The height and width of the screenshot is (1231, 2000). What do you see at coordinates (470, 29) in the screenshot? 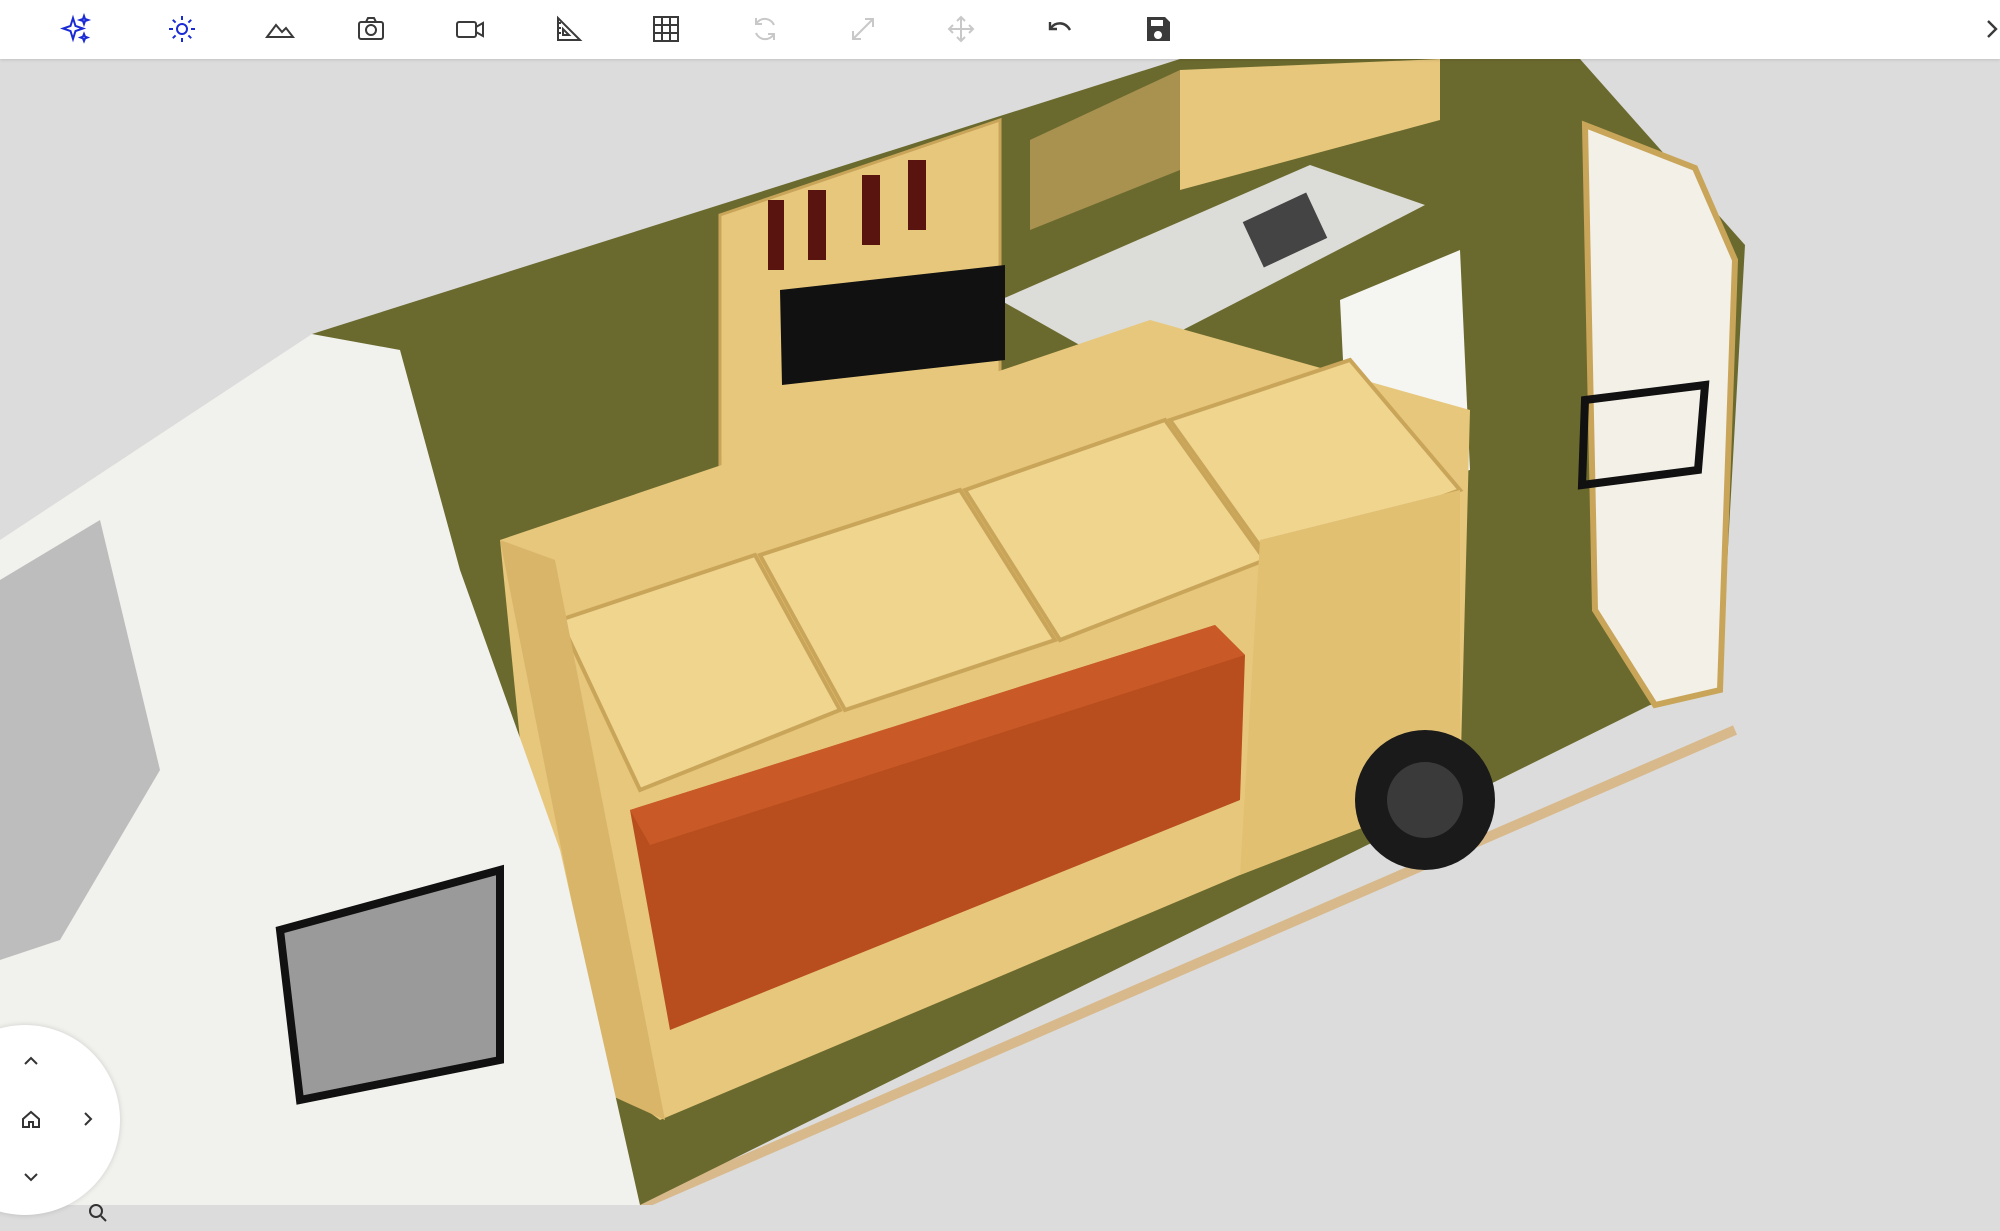
I see `video-camera-icon` at bounding box center [470, 29].